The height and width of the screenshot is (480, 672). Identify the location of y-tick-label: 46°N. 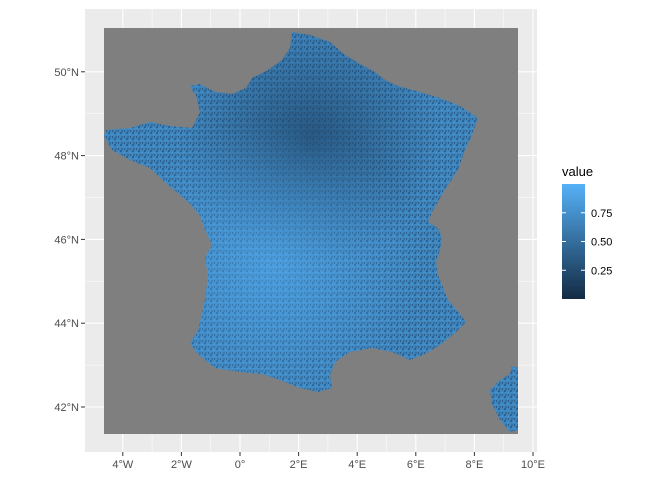
(66, 240).